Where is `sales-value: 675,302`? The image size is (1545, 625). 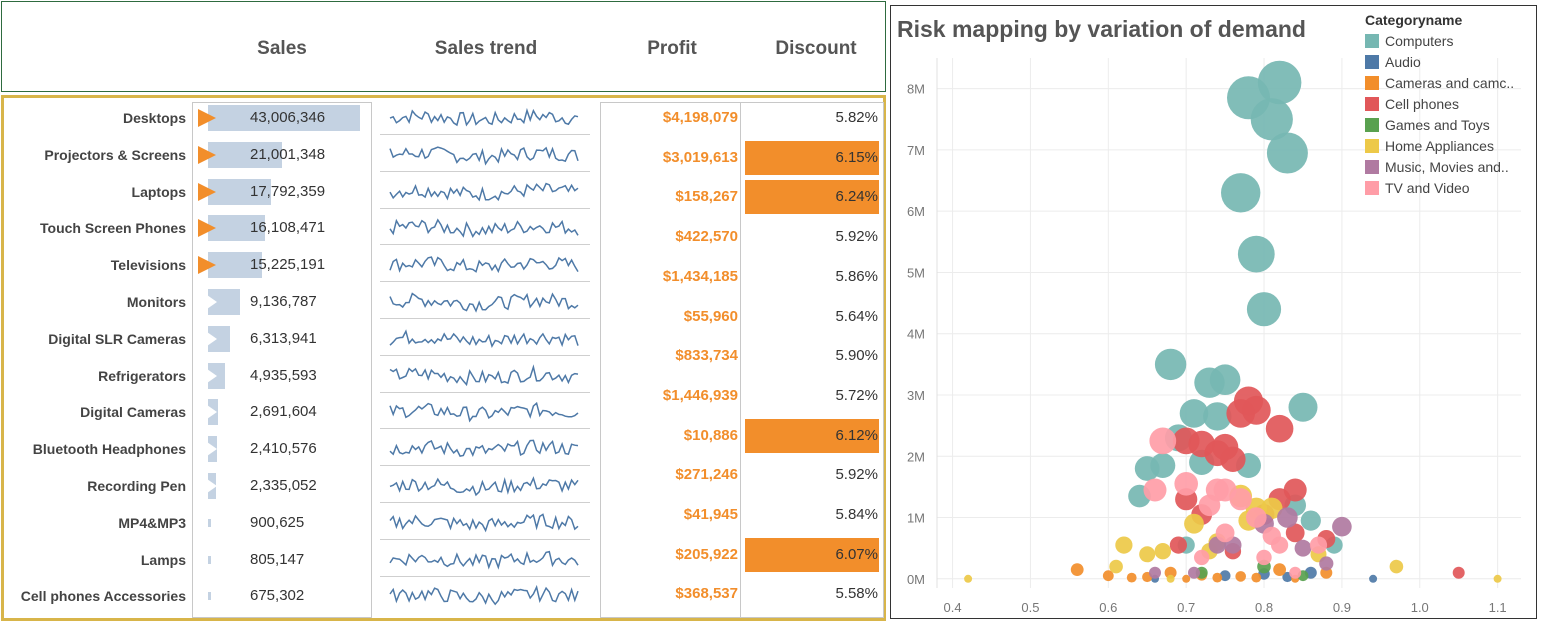 sales-value: 675,302 is located at coordinates (277, 596).